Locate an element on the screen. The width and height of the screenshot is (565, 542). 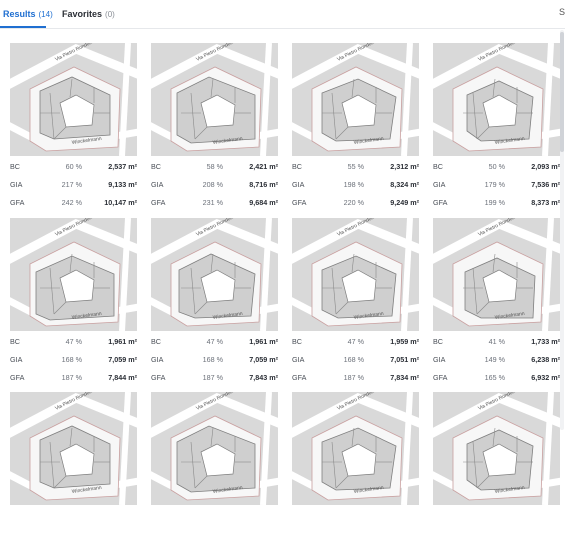
metric-row-bc: BC 58 % 2,421 m² is located at coordinates (214, 167).